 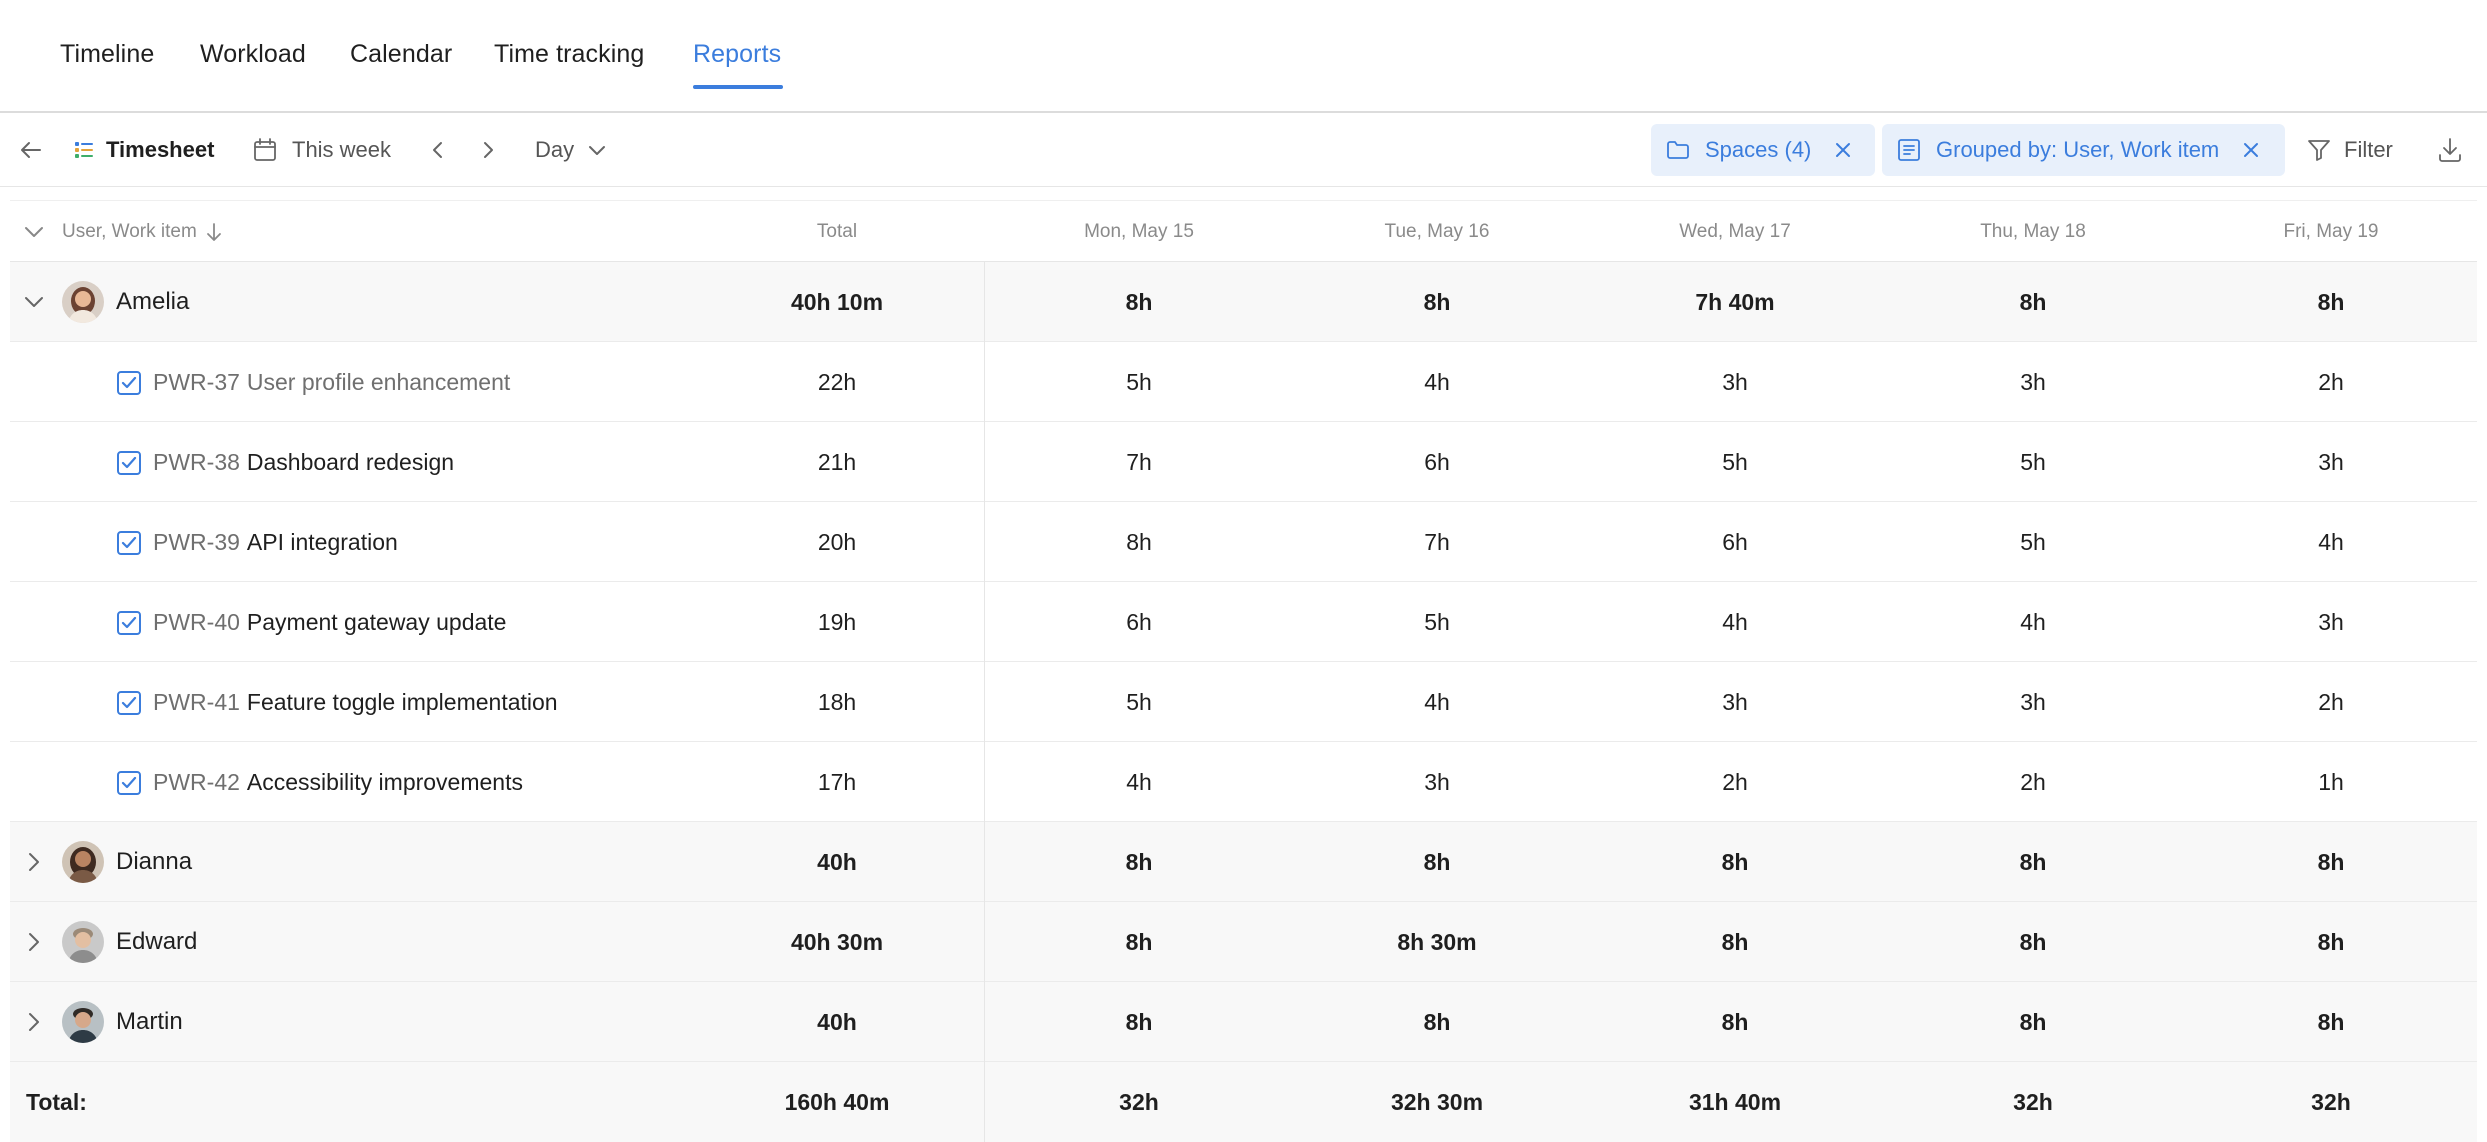 I want to click on tab-calendar: Calendar, so click(x=401, y=54).